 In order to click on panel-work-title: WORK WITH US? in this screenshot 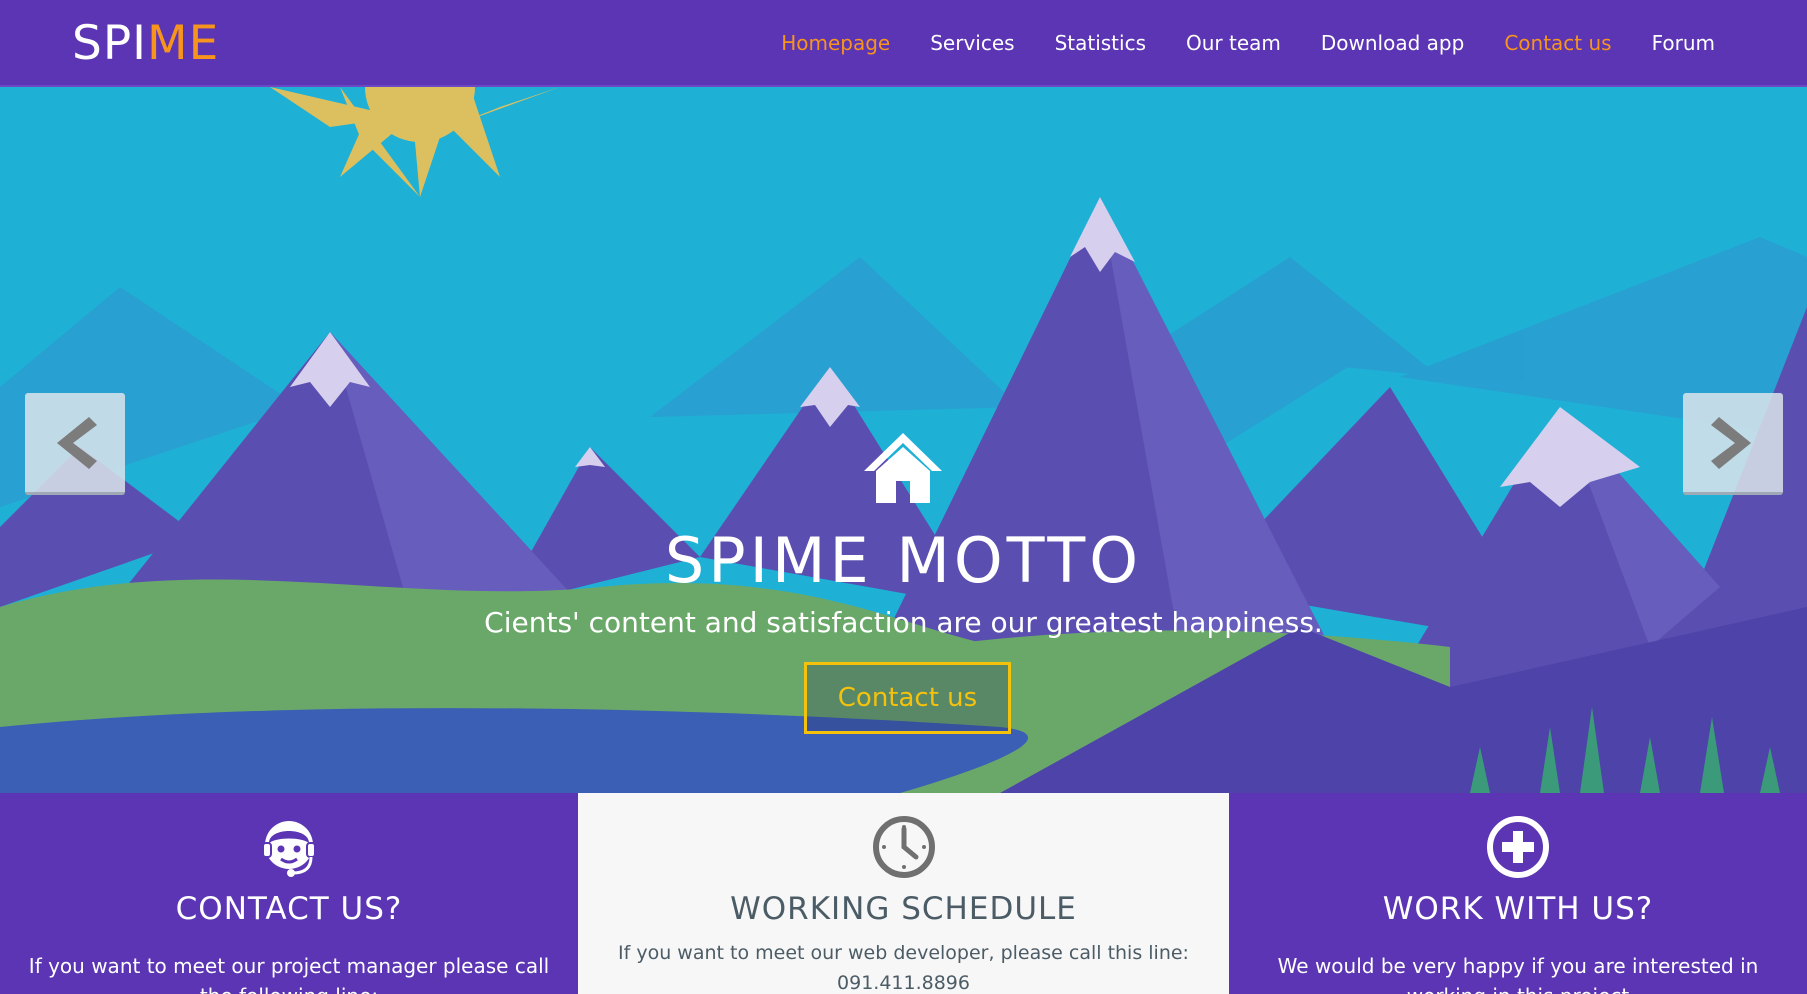, I will do `click(1518, 909)`.